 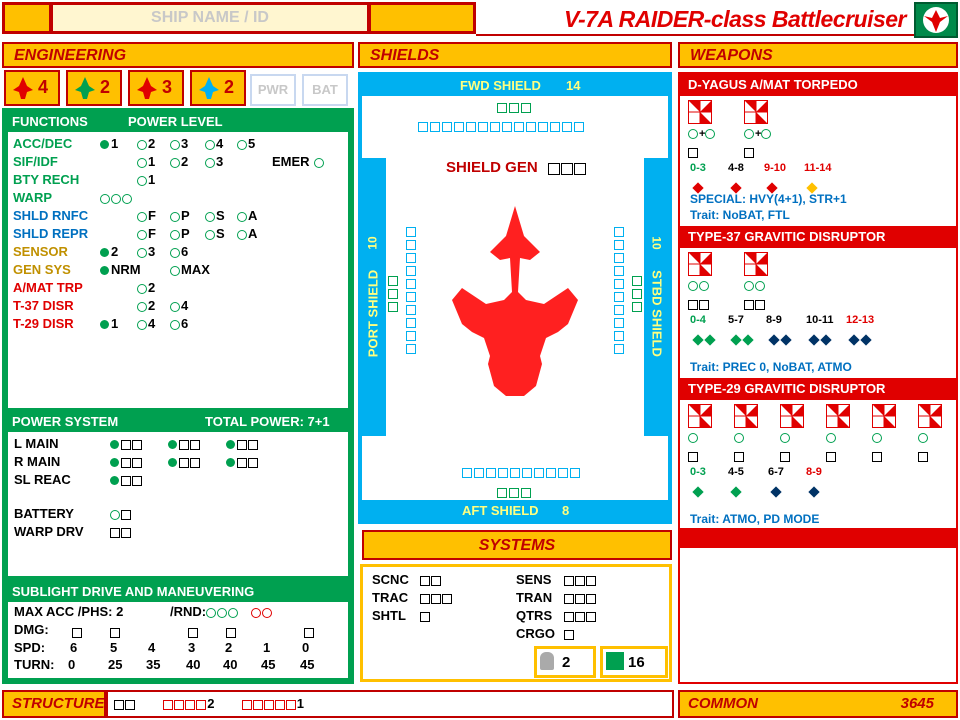 What do you see at coordinates (792, 416) in the screenshot?
I see `firing-arc-icon` at bounding box center [792, 416].